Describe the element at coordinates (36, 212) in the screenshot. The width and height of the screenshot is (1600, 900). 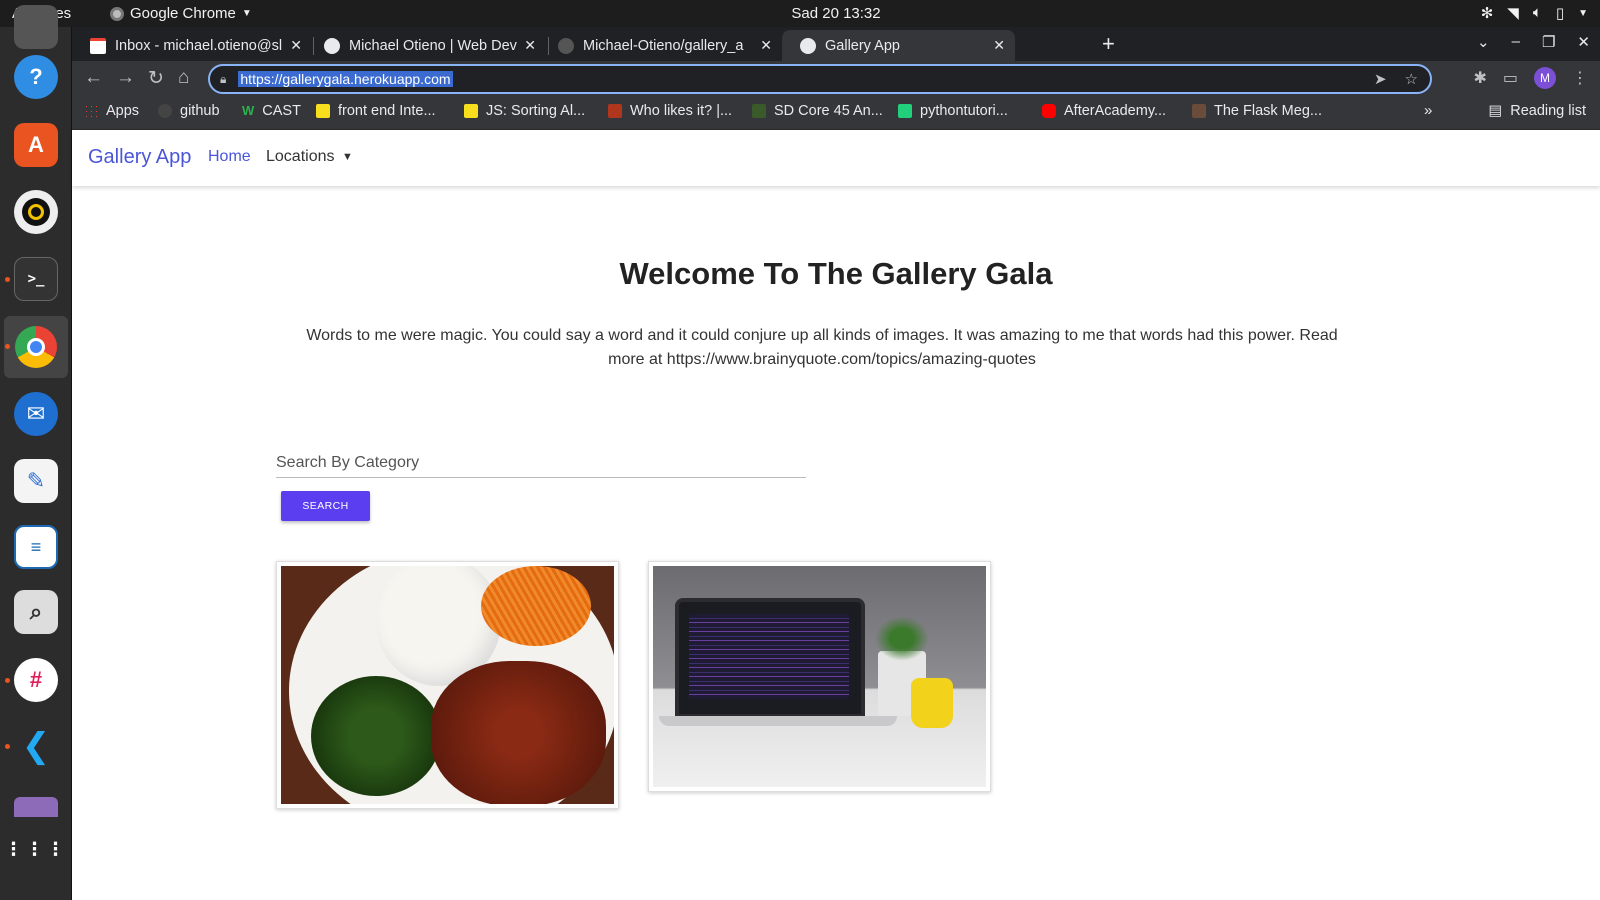
I see `rhythmbox-icon` at that location.